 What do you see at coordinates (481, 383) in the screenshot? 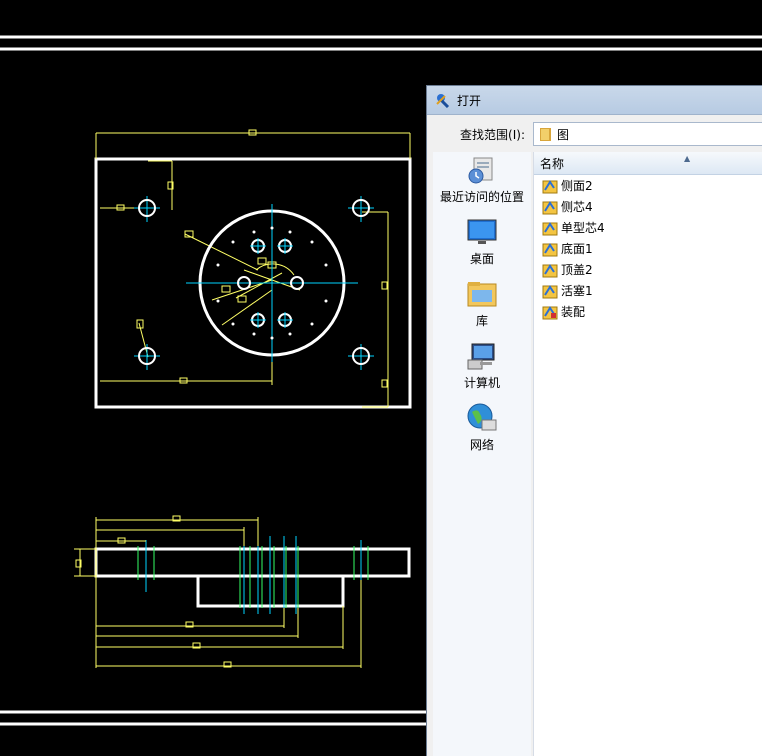
I see `place-label-computer: 计算机` at bounding box center [481, 383].